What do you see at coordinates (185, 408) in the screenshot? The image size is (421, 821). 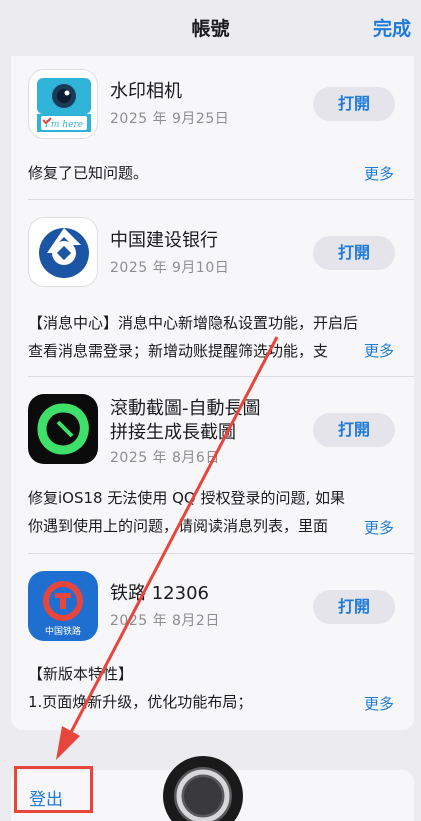 I see `app-name-line: 滾動截圖-自動長圖` at bounding box center [185, 408].